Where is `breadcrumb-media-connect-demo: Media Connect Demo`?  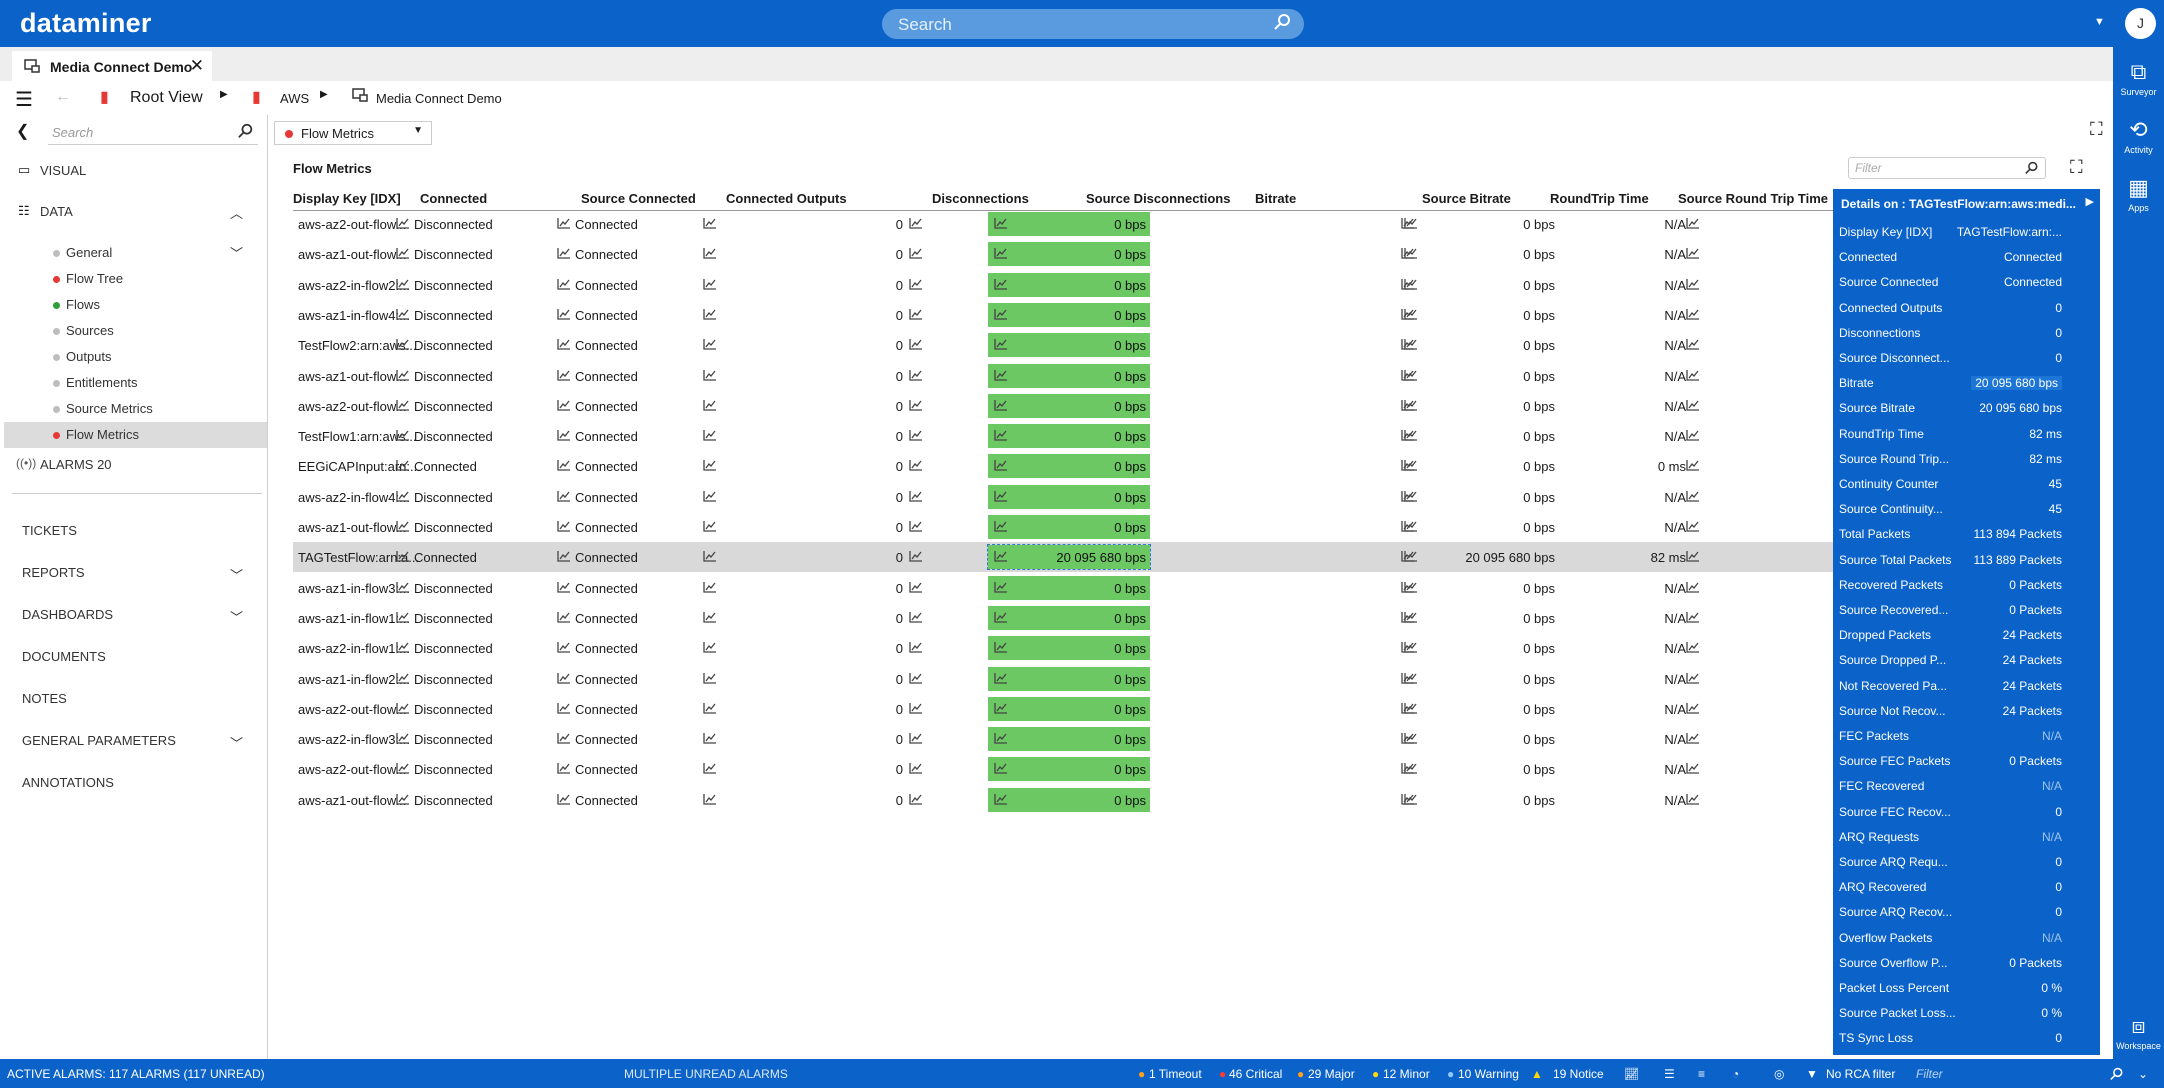 breadcrumb-media-connect-demo: Media Connect Demo is located at coordinates (439, 98).